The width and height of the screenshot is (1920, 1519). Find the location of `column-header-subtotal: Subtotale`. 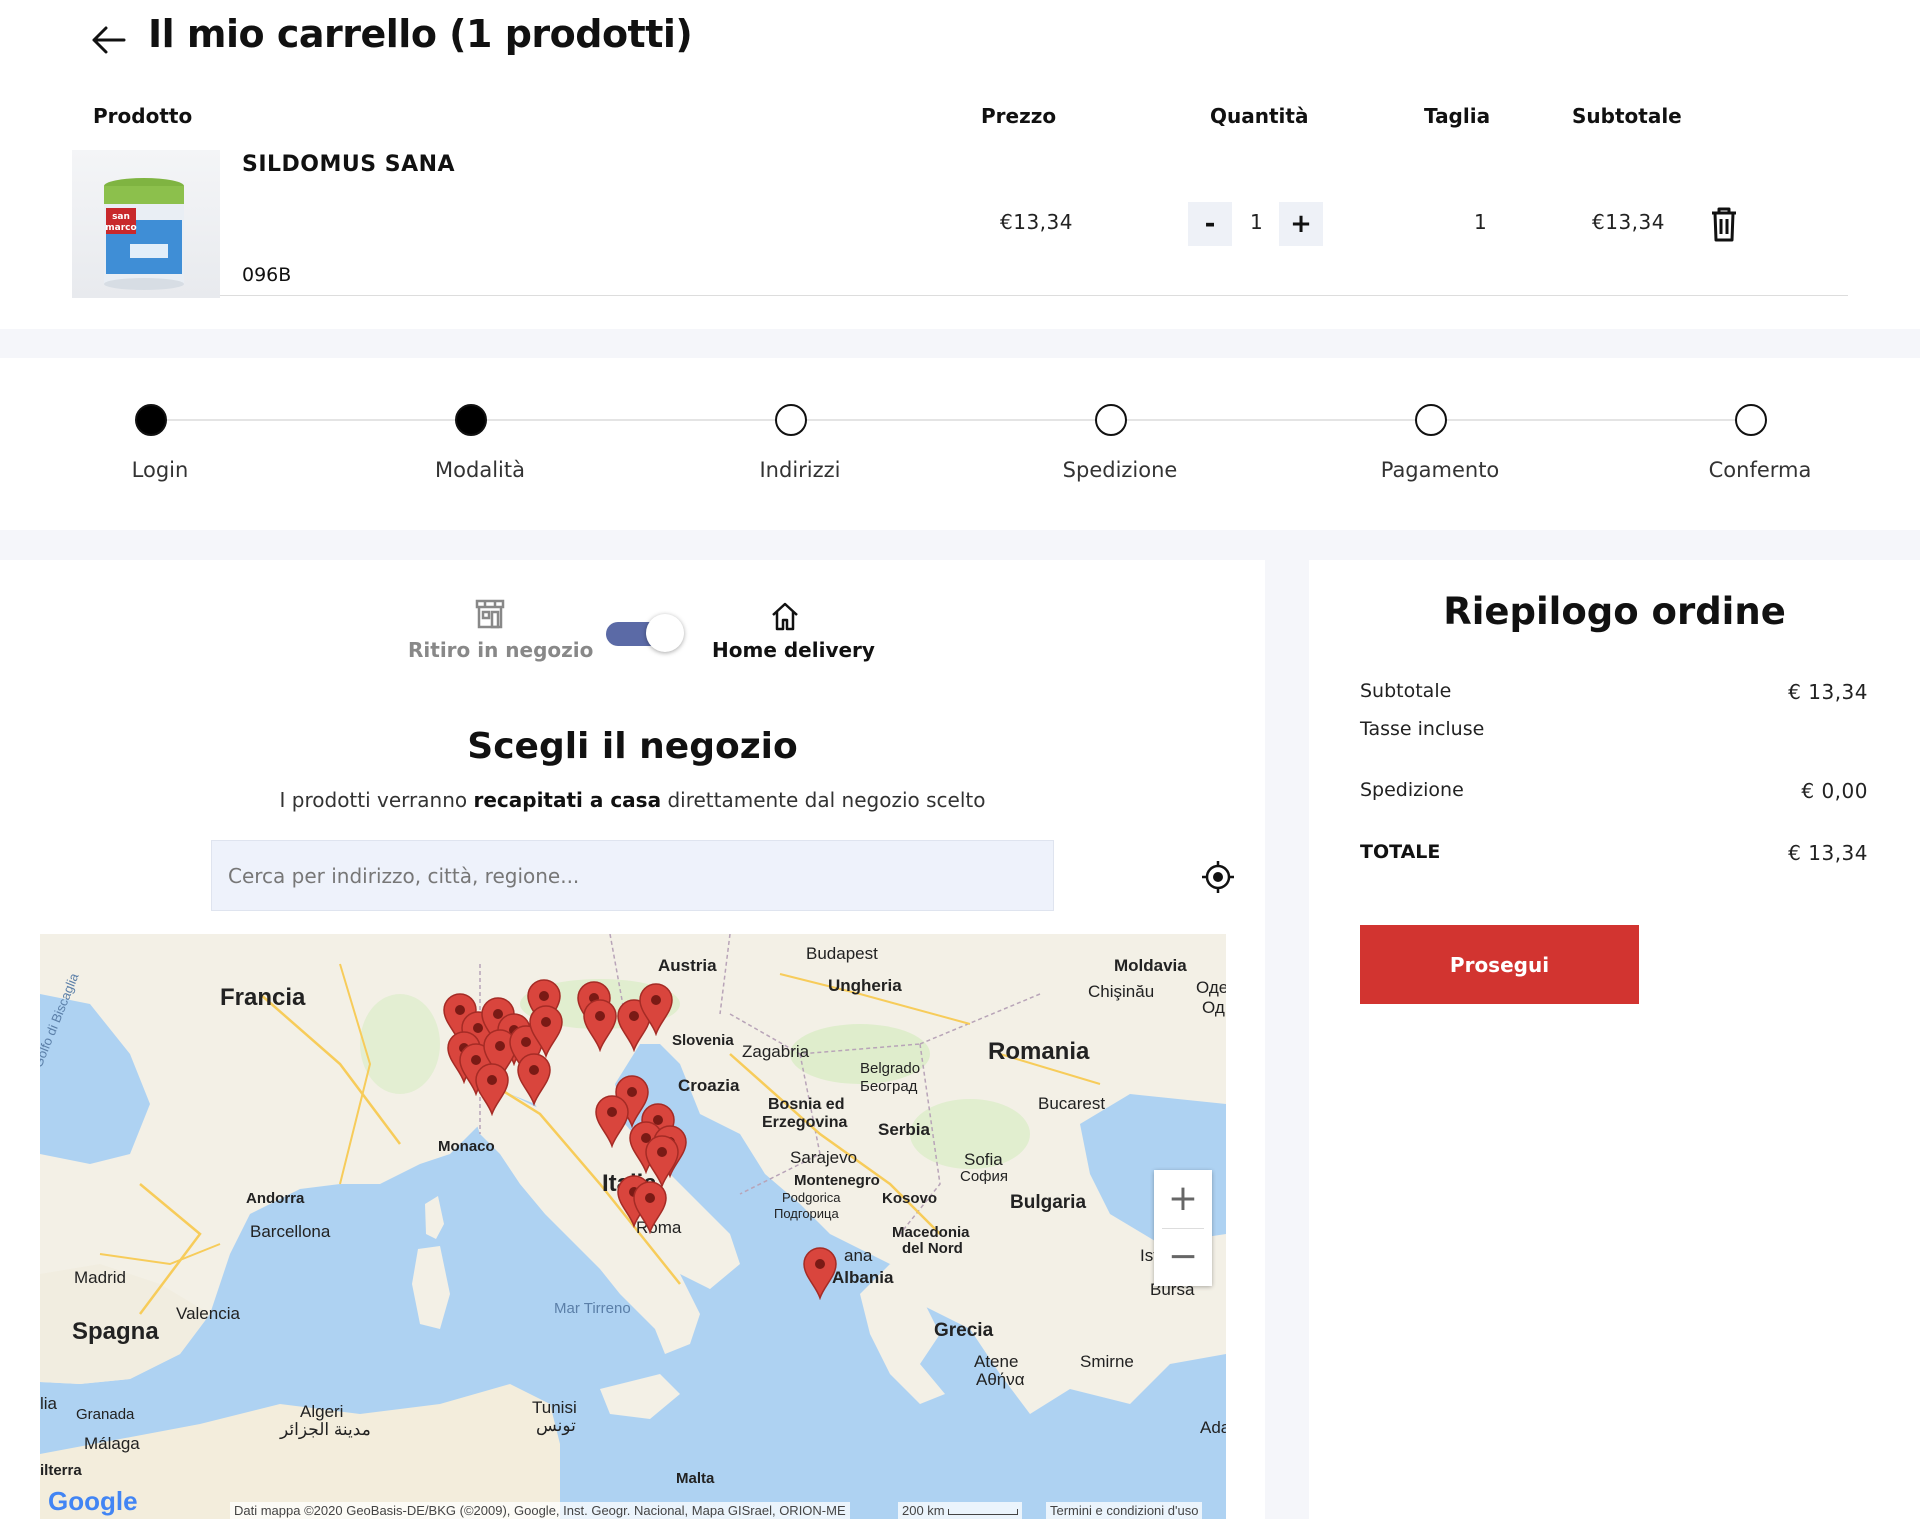

column-header-subtotal: Subtotale is located at coordinates (1627, 116).